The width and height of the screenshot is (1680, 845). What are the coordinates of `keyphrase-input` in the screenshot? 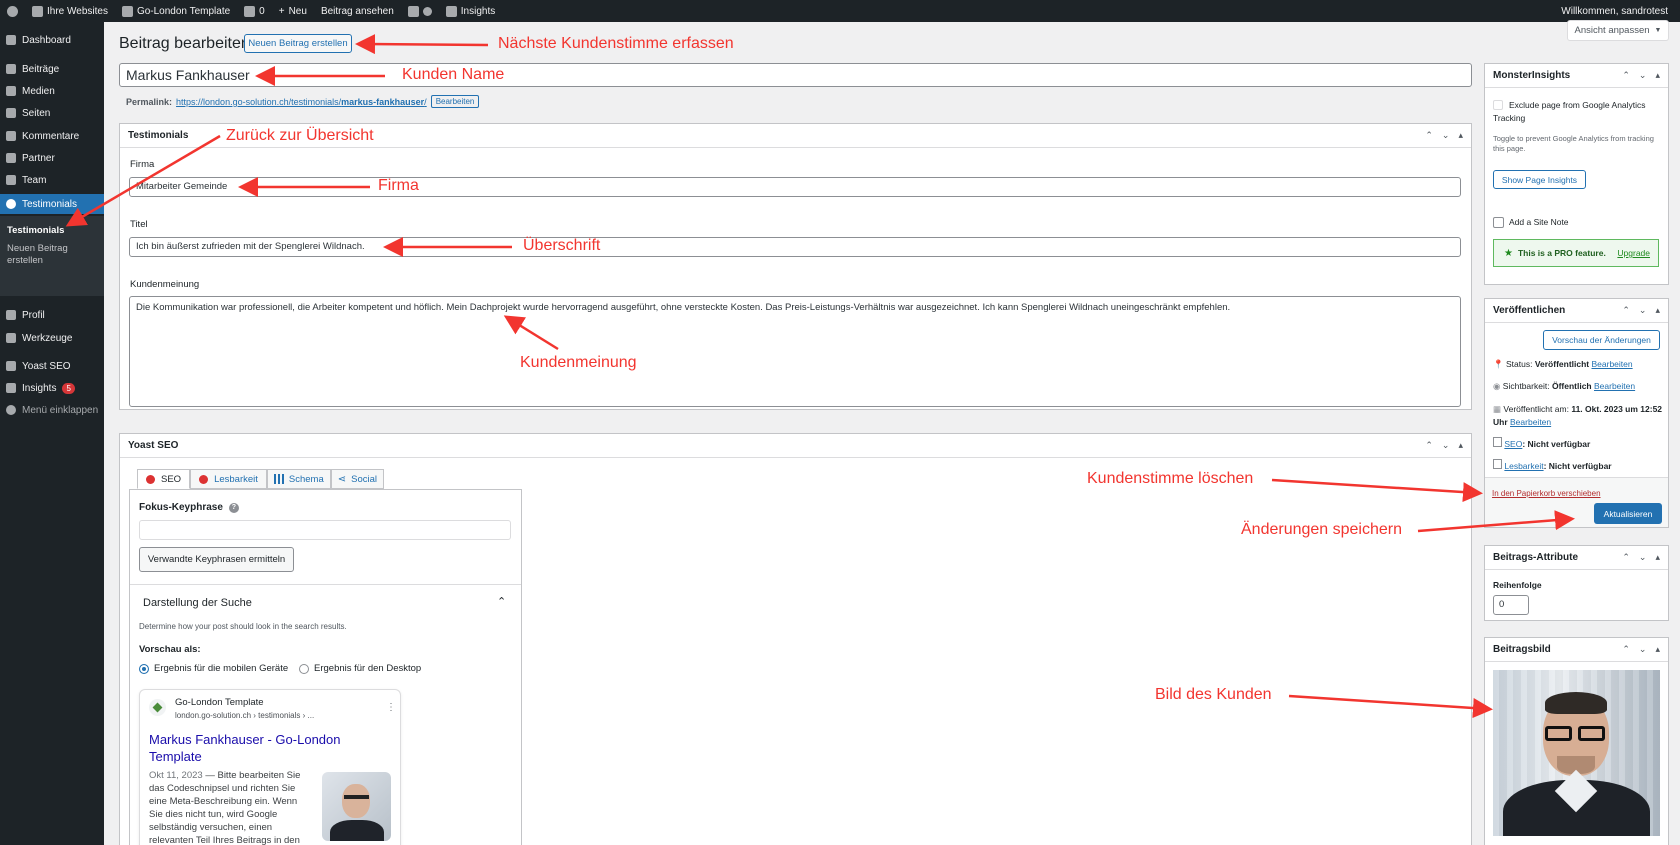 It's located at (325, 530).